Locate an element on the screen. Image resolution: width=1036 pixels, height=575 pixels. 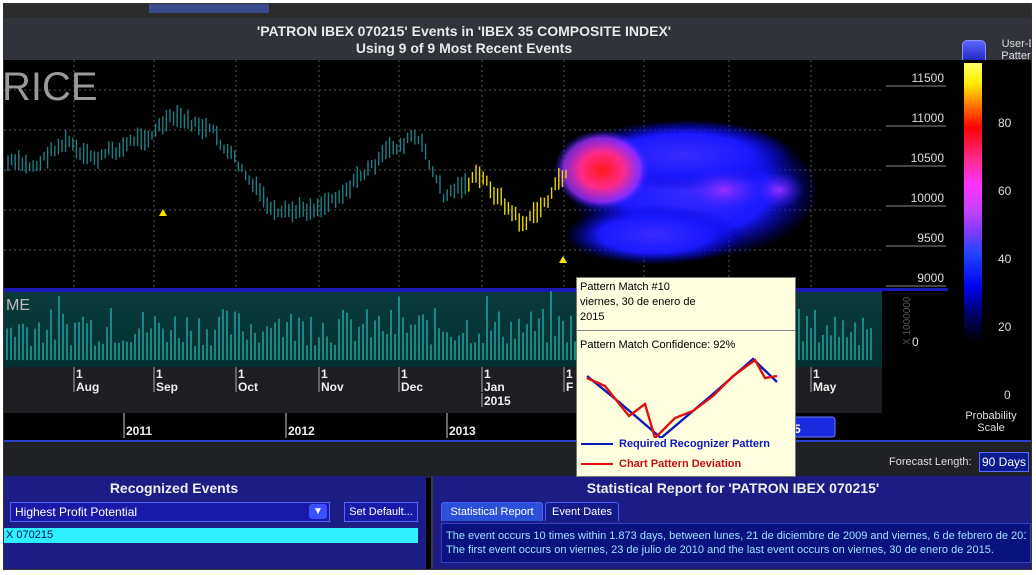
volume-axis-label: X 1000000 is located at coordinates (907, 320).